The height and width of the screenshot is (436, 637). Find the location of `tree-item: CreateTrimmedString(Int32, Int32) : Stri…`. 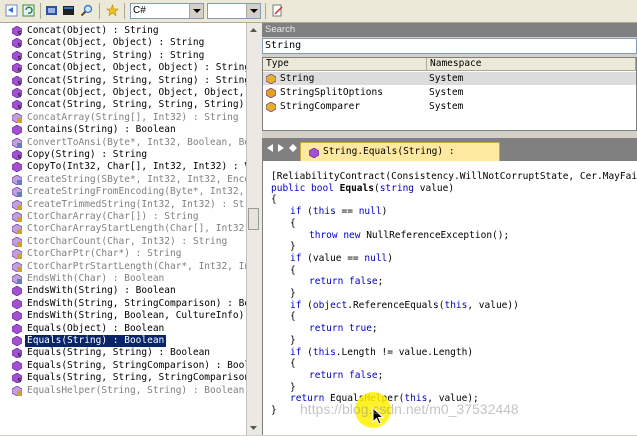

tree-item: CreateTrimmedString(Int32, Int32) : Stri… is located at coordinates (123, 205).